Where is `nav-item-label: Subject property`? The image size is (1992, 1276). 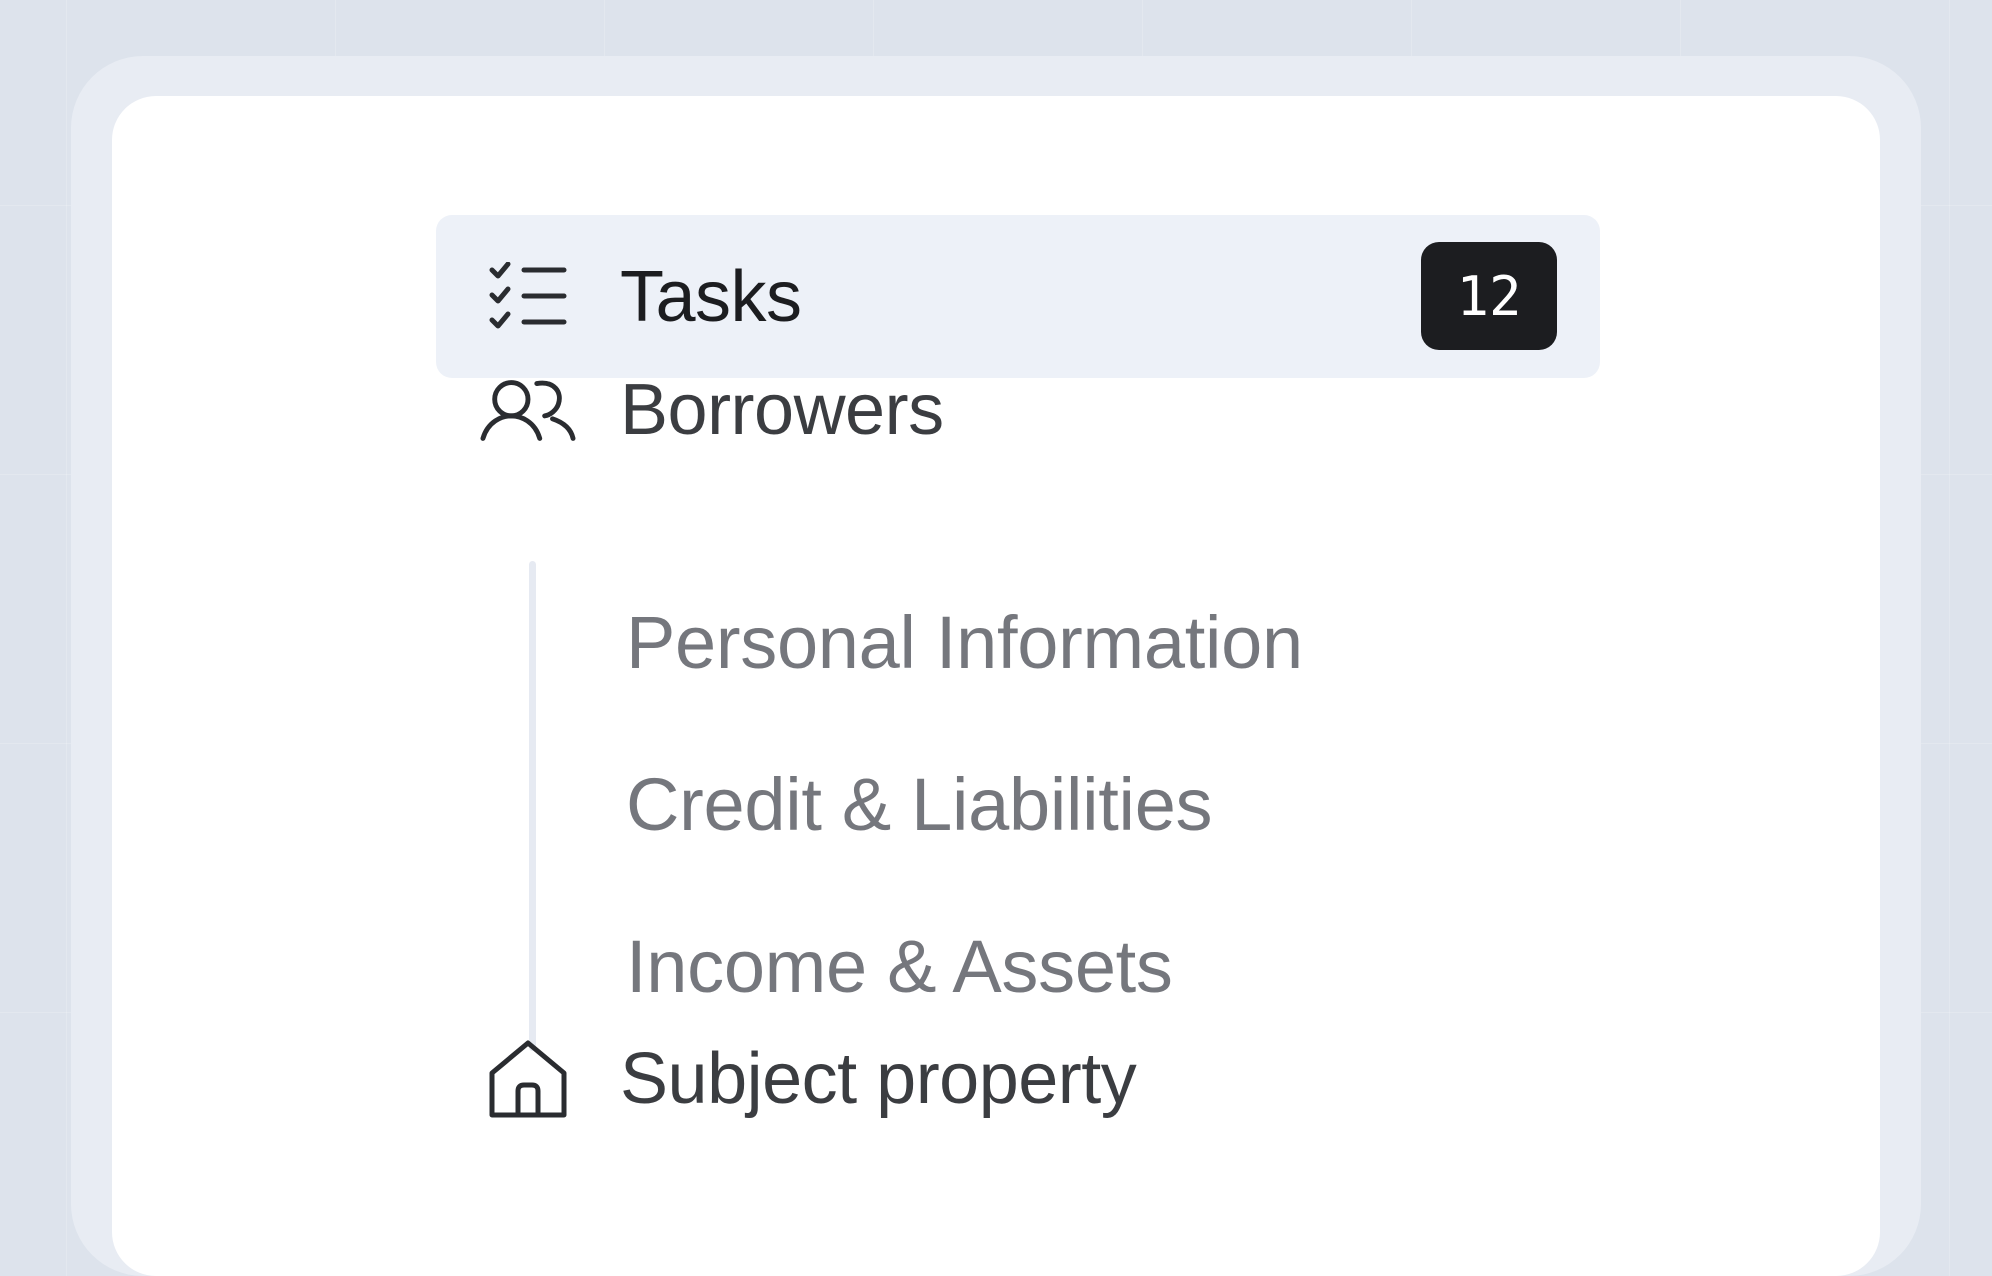 nav-item-label: Subject property is located at coordinates (878, 1079).